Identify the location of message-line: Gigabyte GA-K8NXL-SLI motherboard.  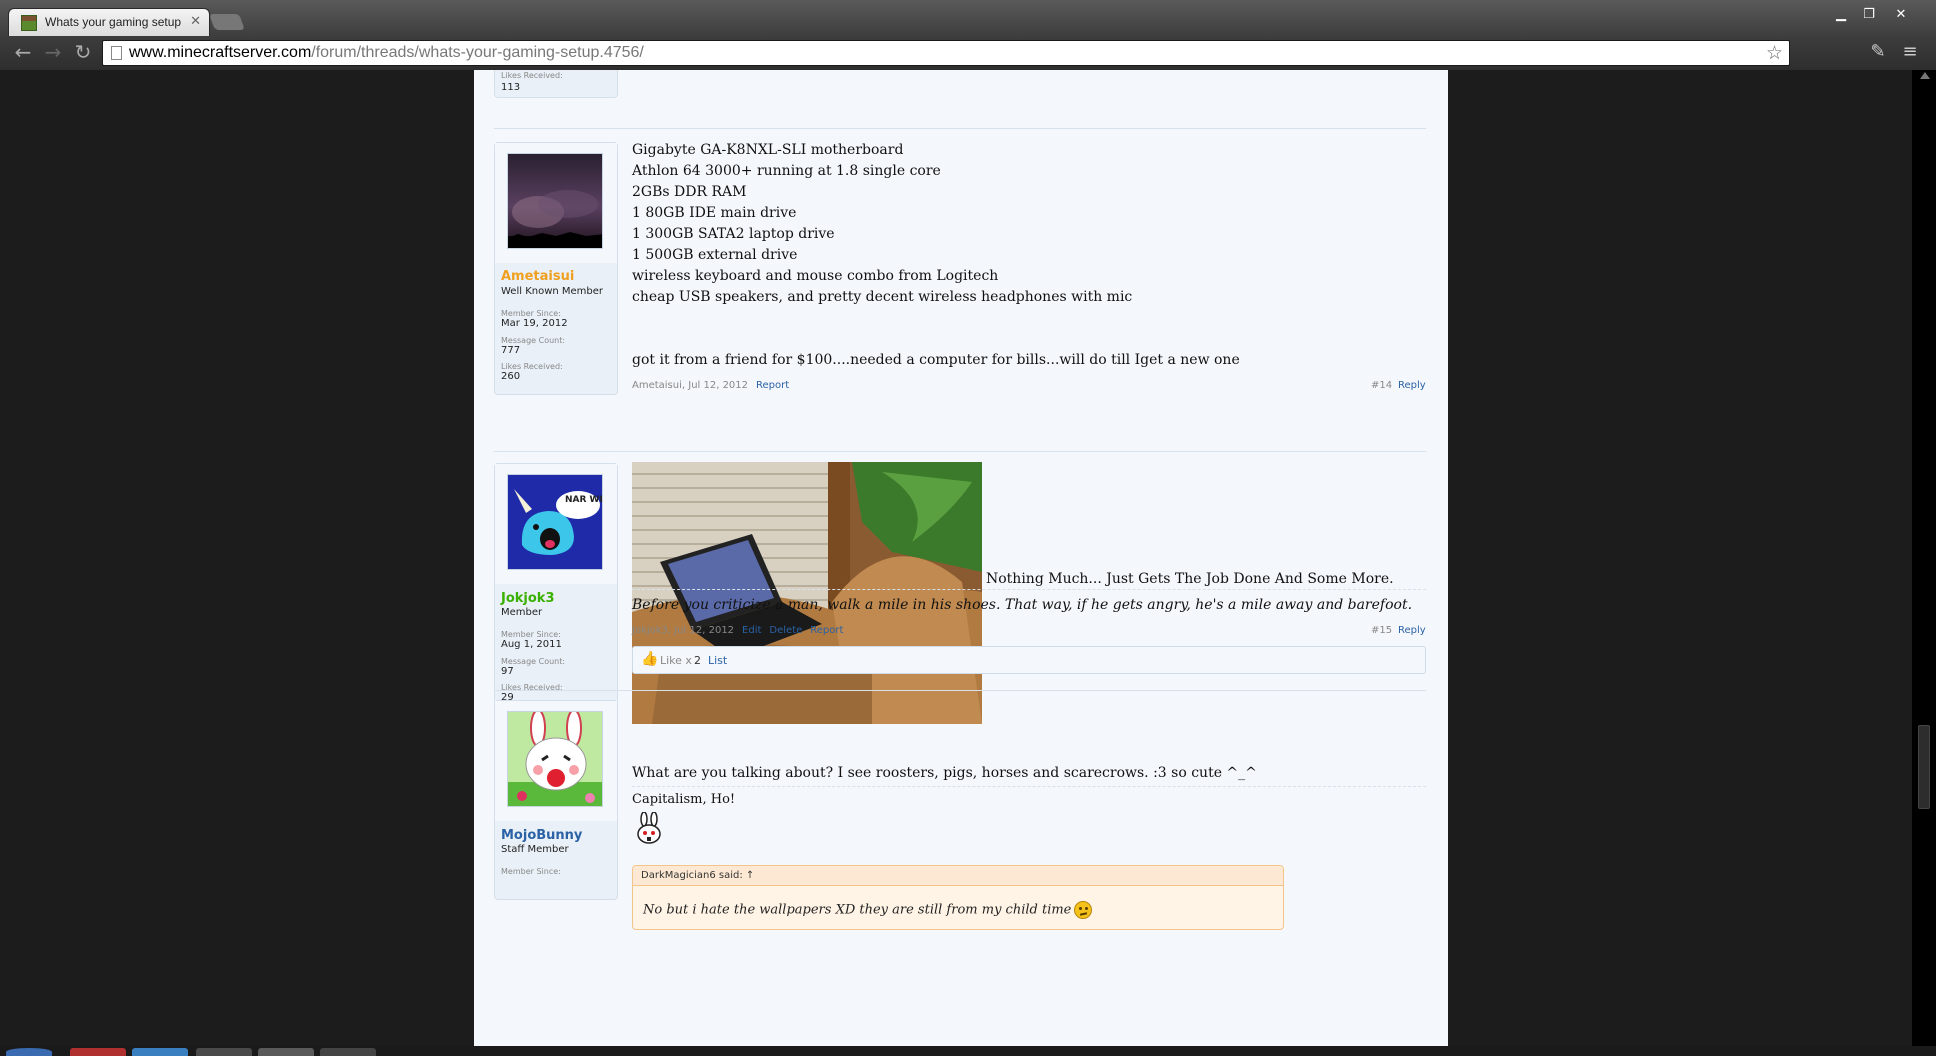
(768, 150).